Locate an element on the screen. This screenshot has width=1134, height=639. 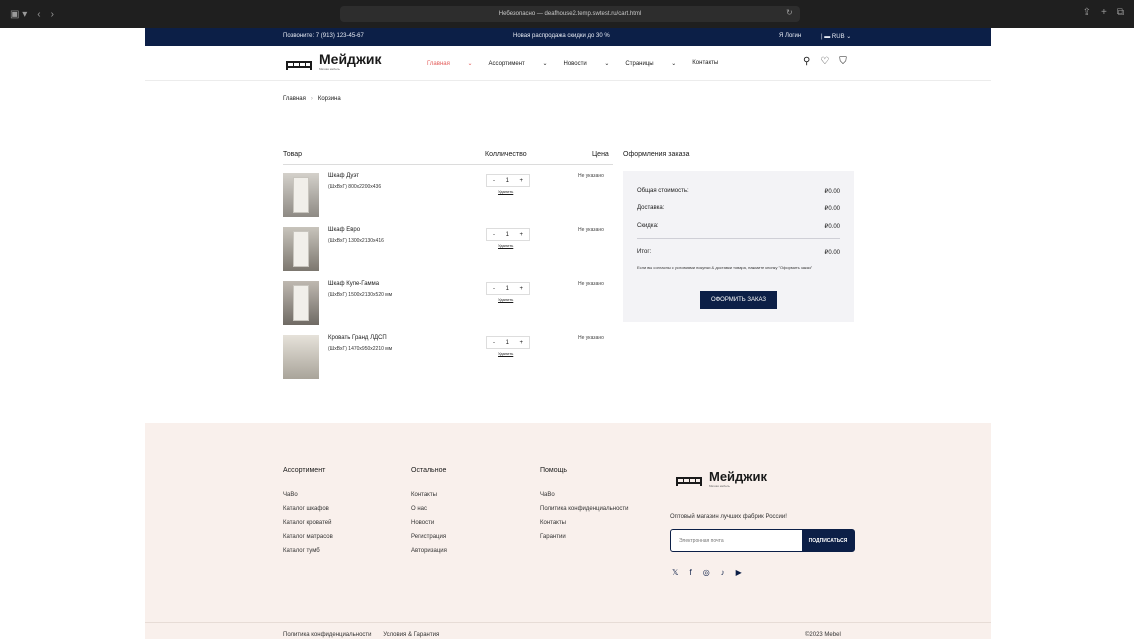
footer-link: Политика конфиденциальности is located at coordinates (585, 509).